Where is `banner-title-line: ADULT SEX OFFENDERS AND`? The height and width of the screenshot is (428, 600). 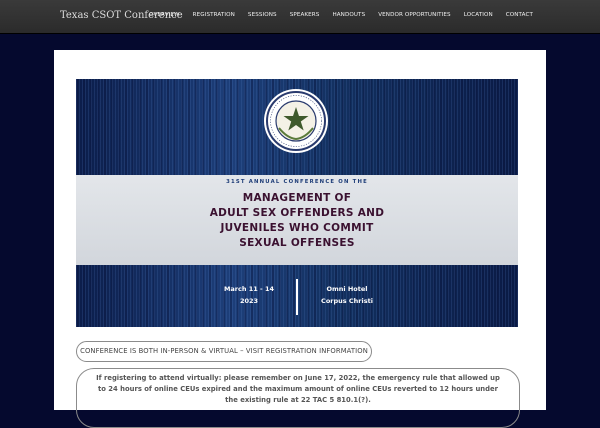
banner-title-line: ADULT SEX OFFENDERS AND is located at coordinates (297, 213).